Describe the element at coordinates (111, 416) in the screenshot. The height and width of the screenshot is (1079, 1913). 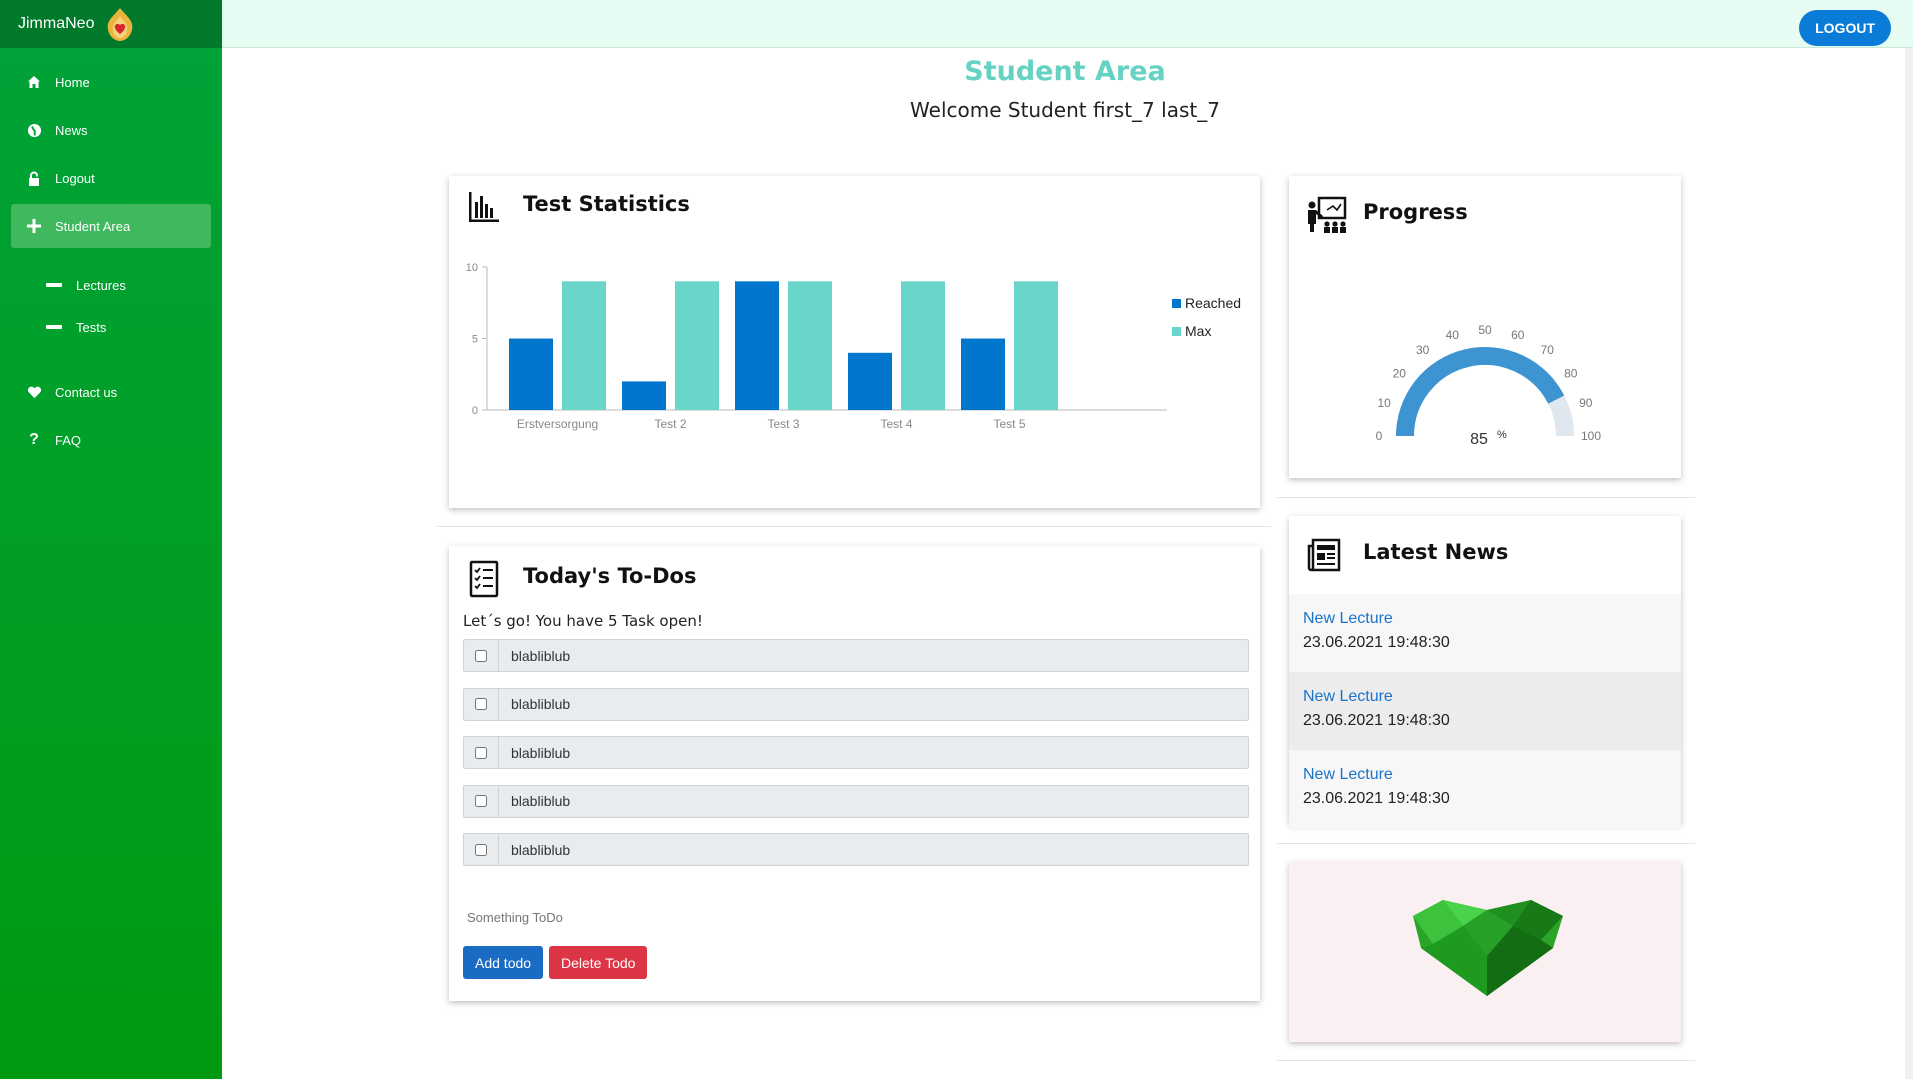
I see `sidebar-nav-bottom: Contact us ? FAQ` at that location.